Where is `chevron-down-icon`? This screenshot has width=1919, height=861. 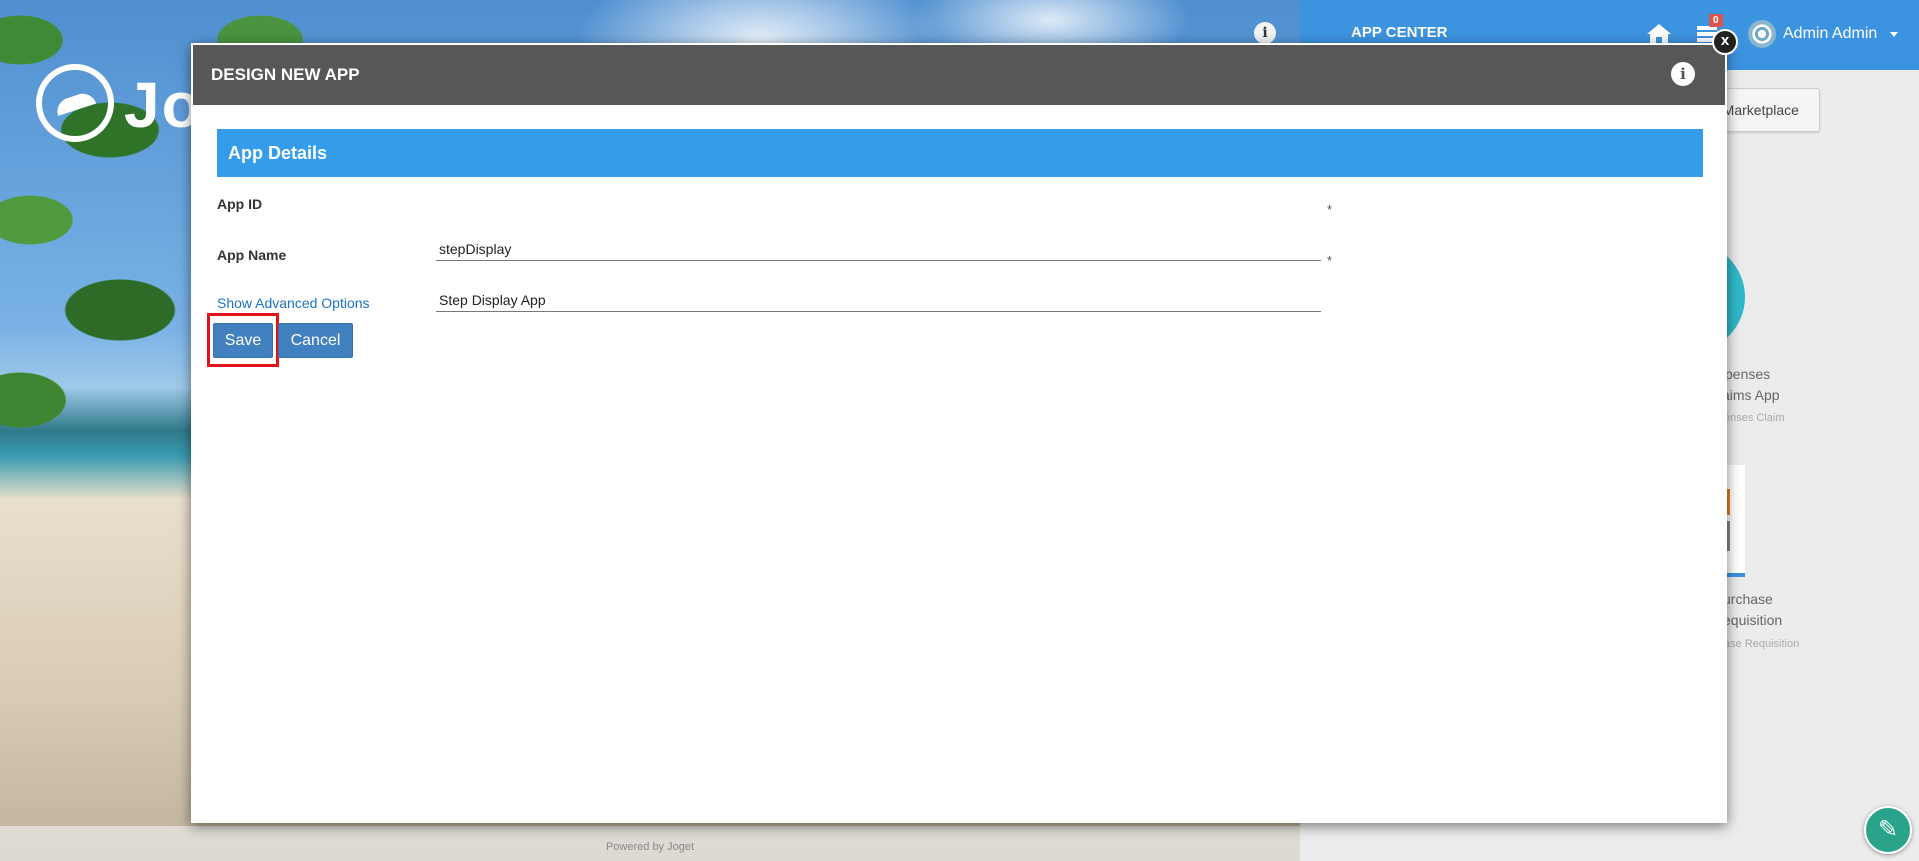
chevron-down-icon is located at coordinates (1894, 34).